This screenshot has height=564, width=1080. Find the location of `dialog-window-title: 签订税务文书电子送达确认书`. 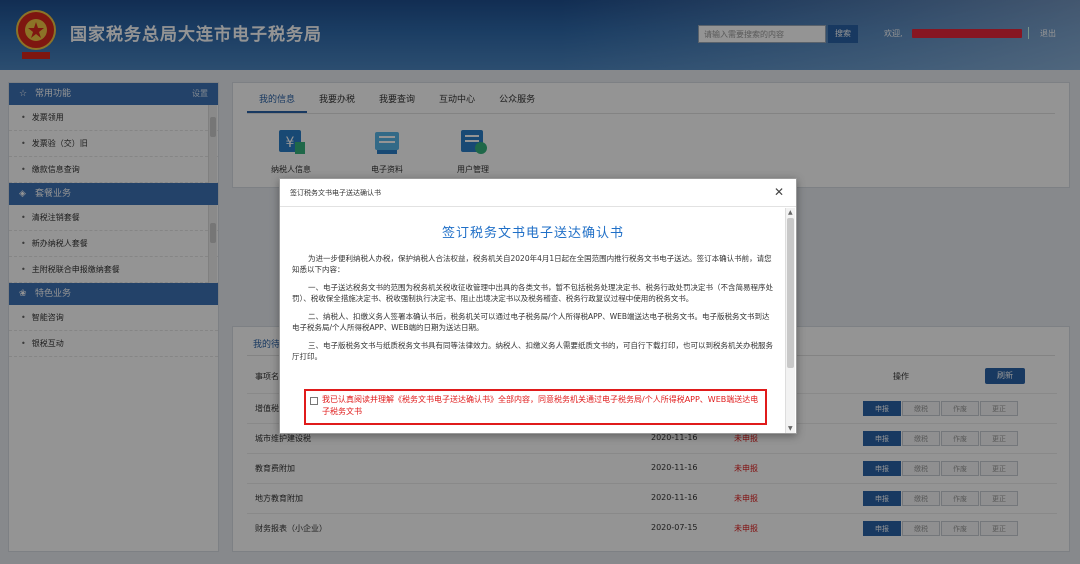

dialog-window-title: 签订税务文书电子送达确认书 is located at coordinates (335, 193).